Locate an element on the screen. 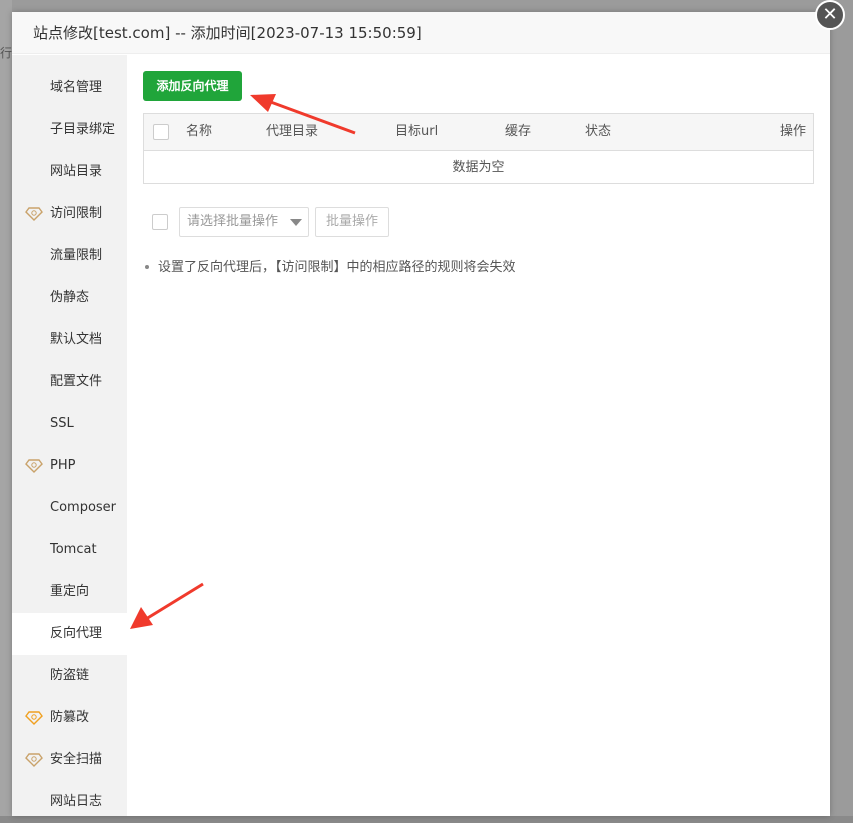  sidebar-item-label: 流量限制 is located at coordinates (76, 255).